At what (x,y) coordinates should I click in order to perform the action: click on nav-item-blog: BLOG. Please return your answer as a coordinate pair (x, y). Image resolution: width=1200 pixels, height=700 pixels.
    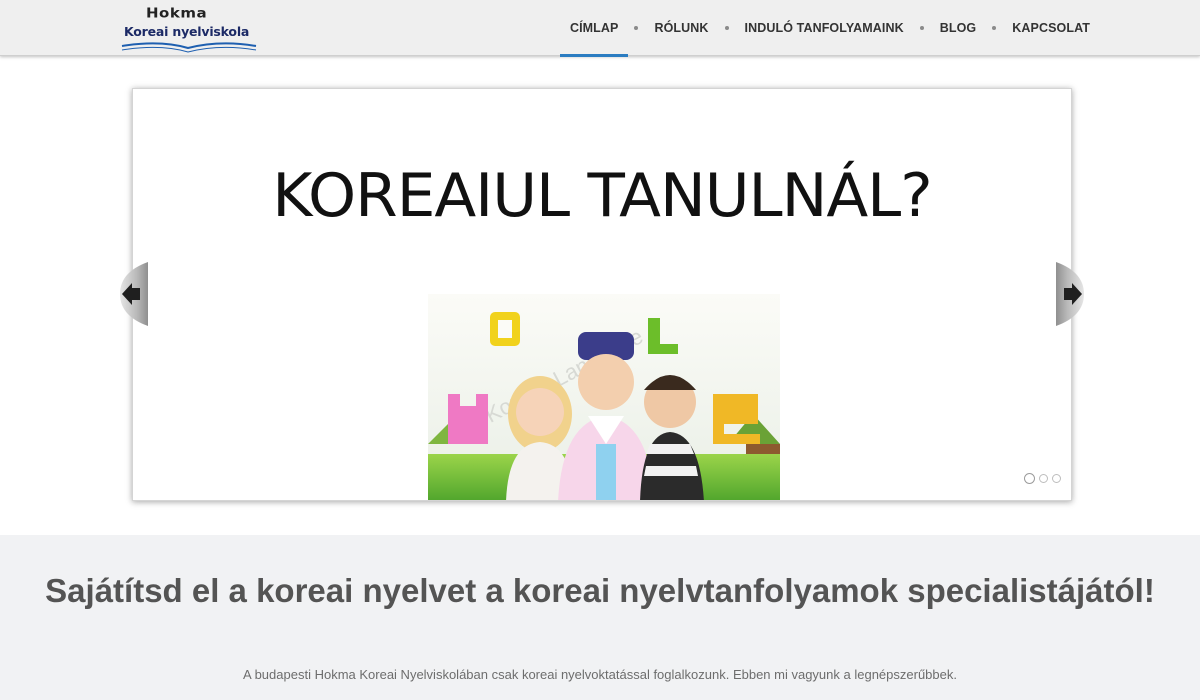
    Looking at the image, I should click on (958, 28).